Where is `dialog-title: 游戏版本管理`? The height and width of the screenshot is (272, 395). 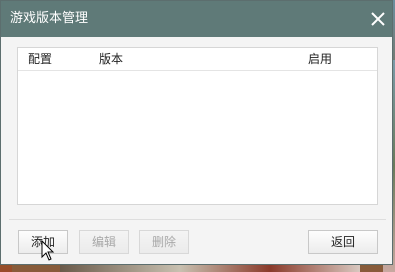
dialog-title: 游戏版本管理 is located at coordinates (49, 18).